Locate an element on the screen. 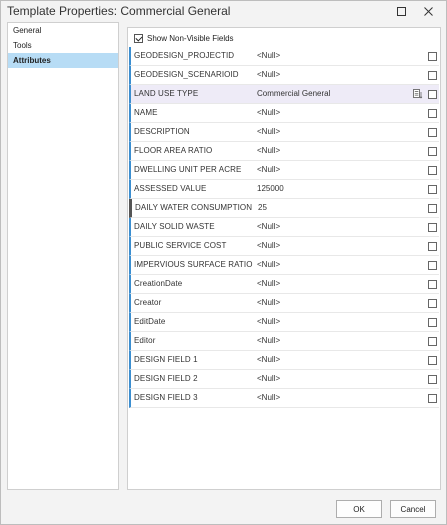  field-name: DESIGN FIELD 1 is located at coordinates (166, 359).